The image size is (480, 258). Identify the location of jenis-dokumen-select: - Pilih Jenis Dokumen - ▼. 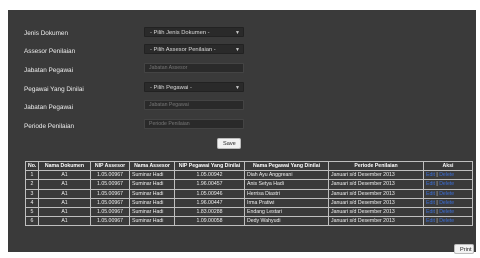
(194, 32).